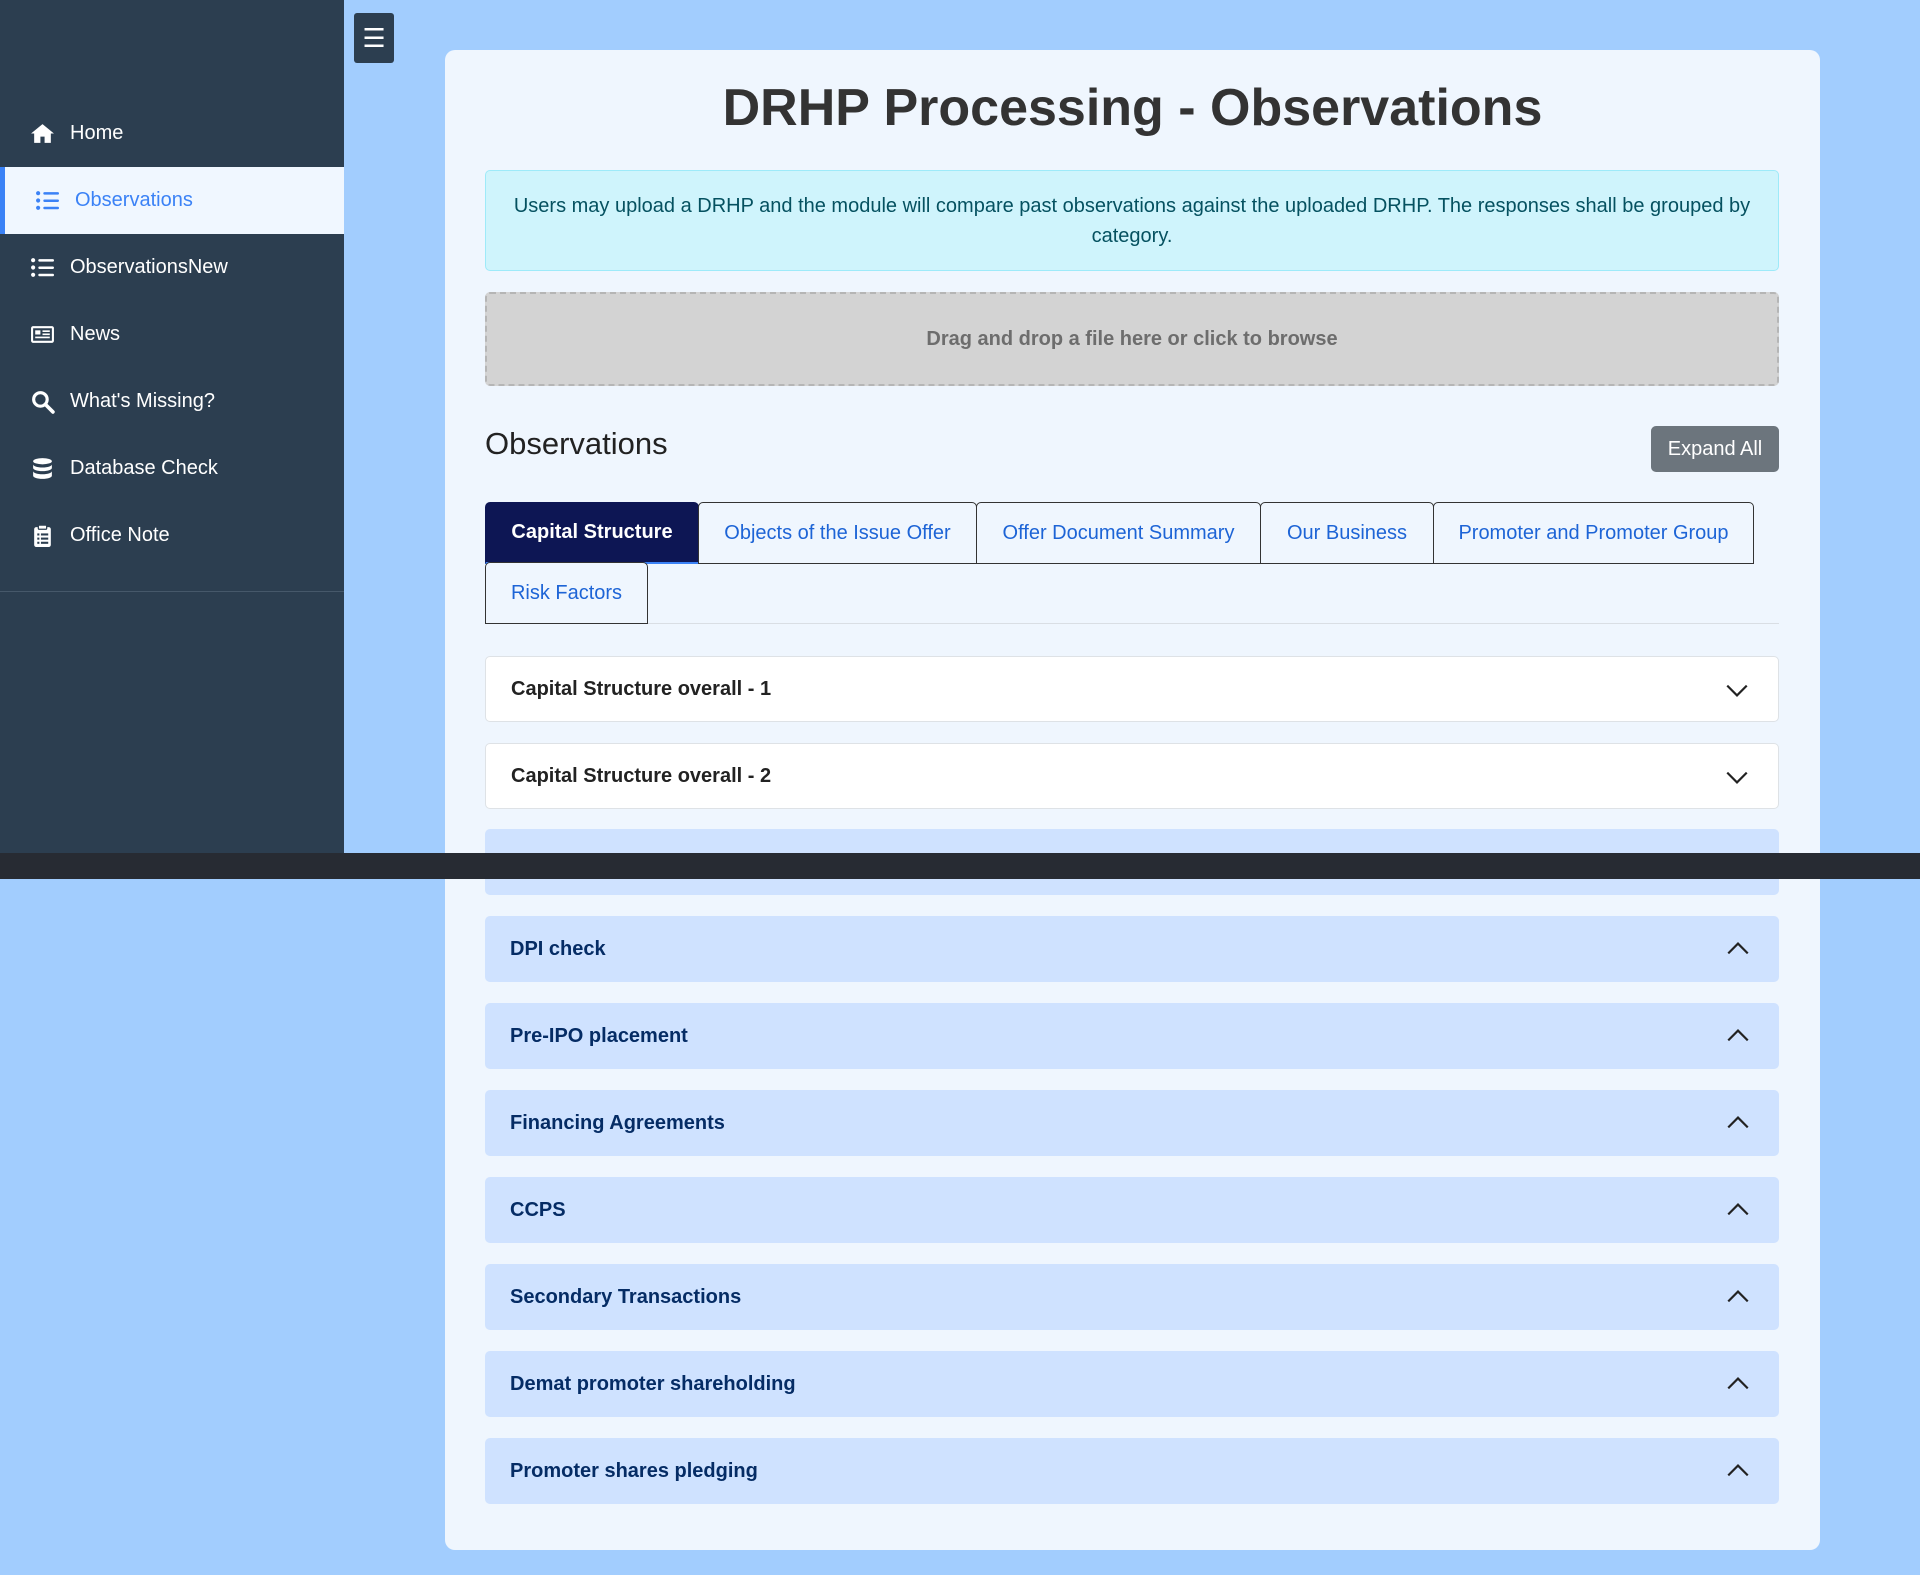  I want to click on accordion-title: Demat promoter shareholding, so click(653, 1383).